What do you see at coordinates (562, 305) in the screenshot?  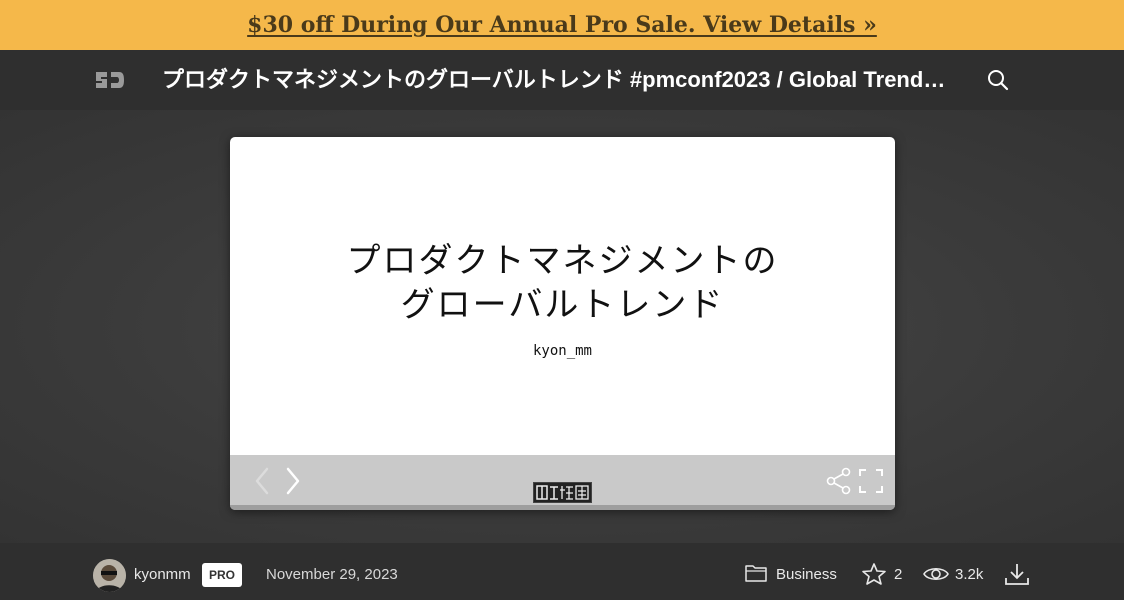 I see `slide-title-line-2: グローバルトレンド` at bounding box center [562, 305].